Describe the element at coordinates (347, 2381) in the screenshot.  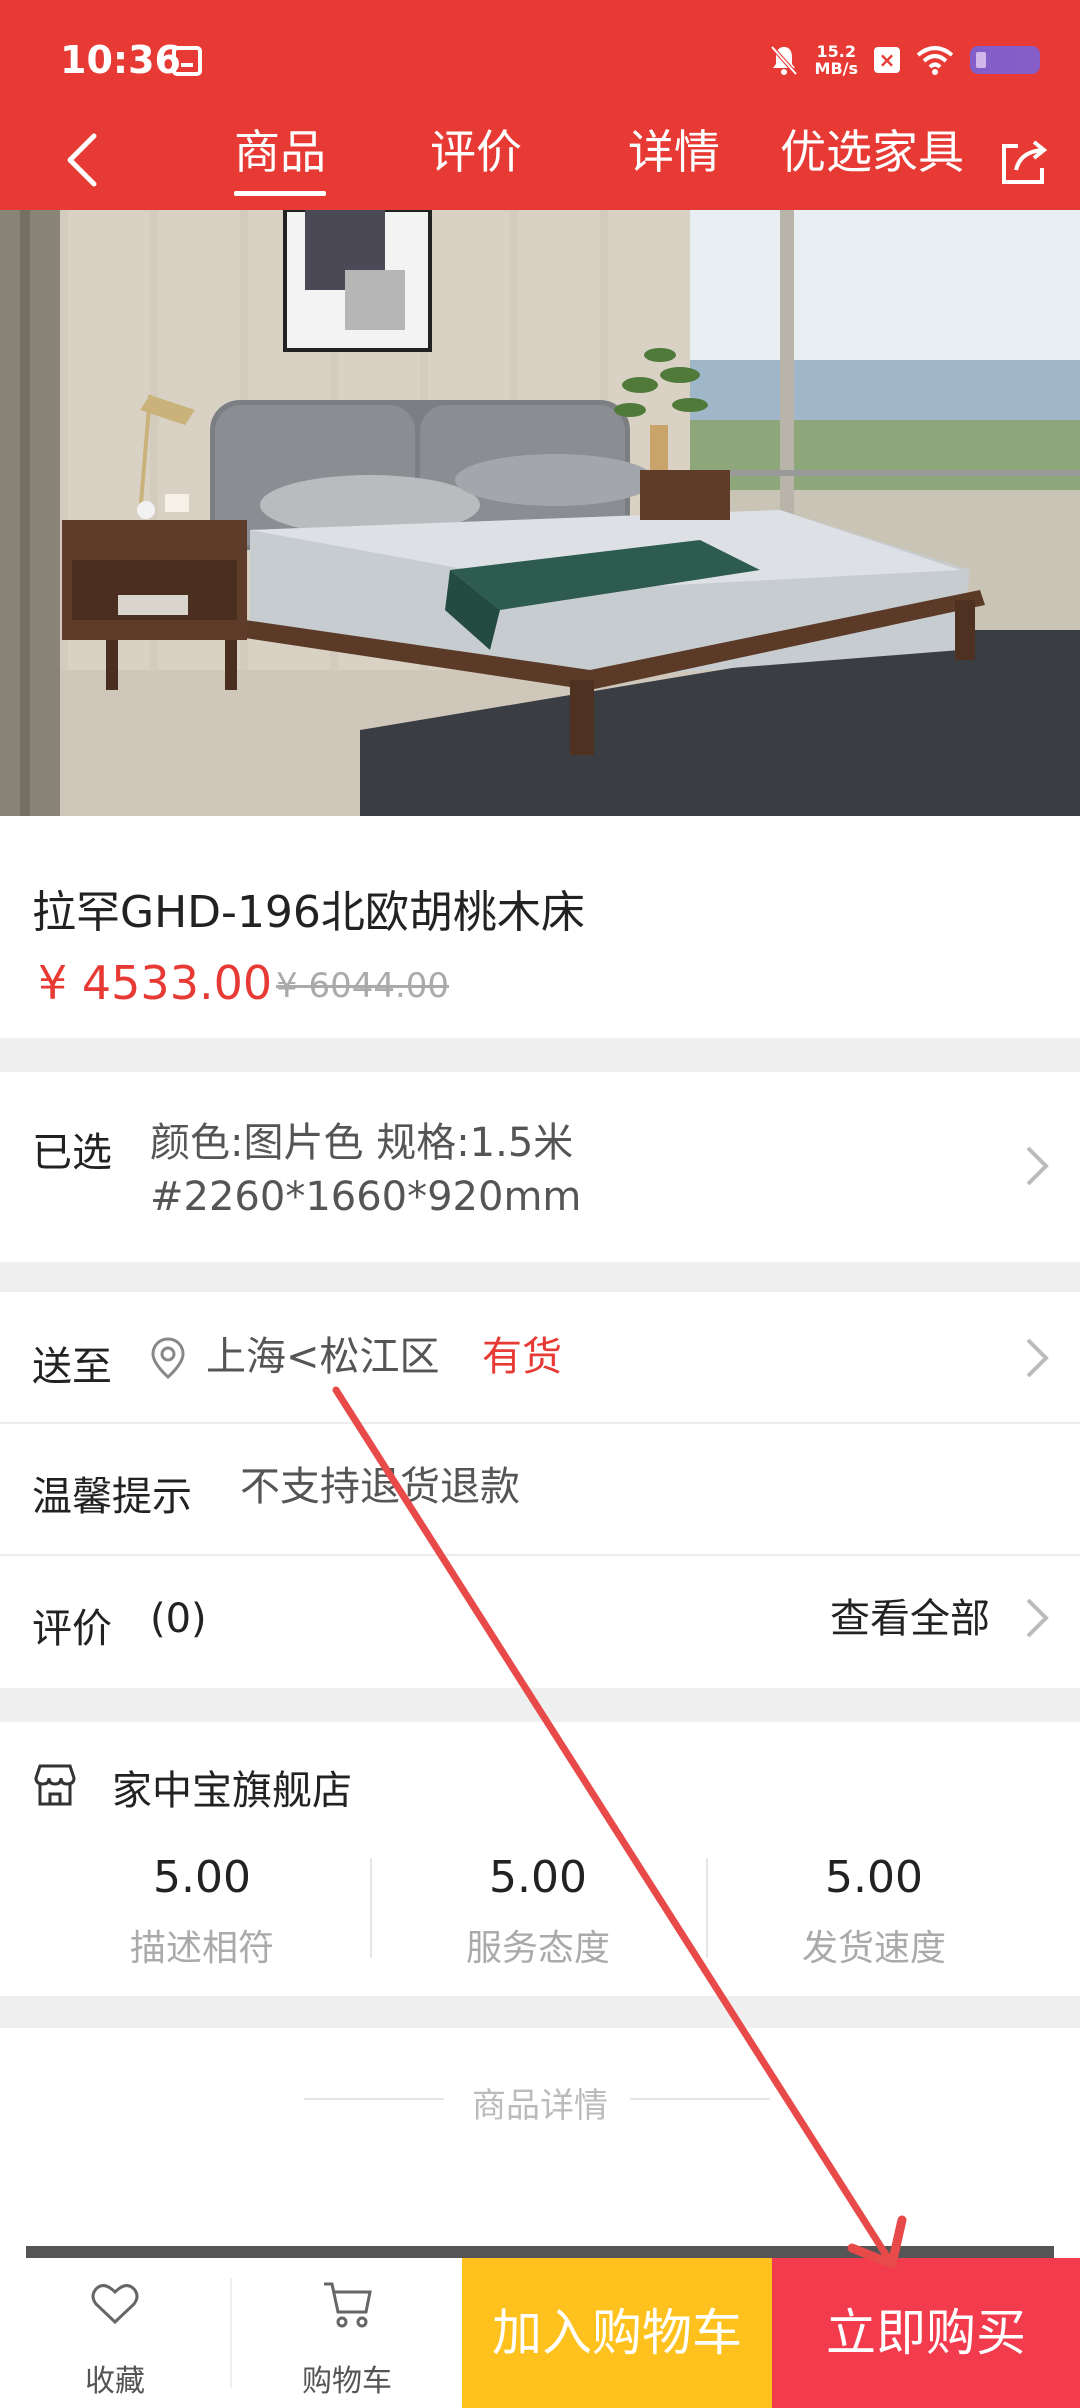
I see `cart-label: 购物车` at that location.